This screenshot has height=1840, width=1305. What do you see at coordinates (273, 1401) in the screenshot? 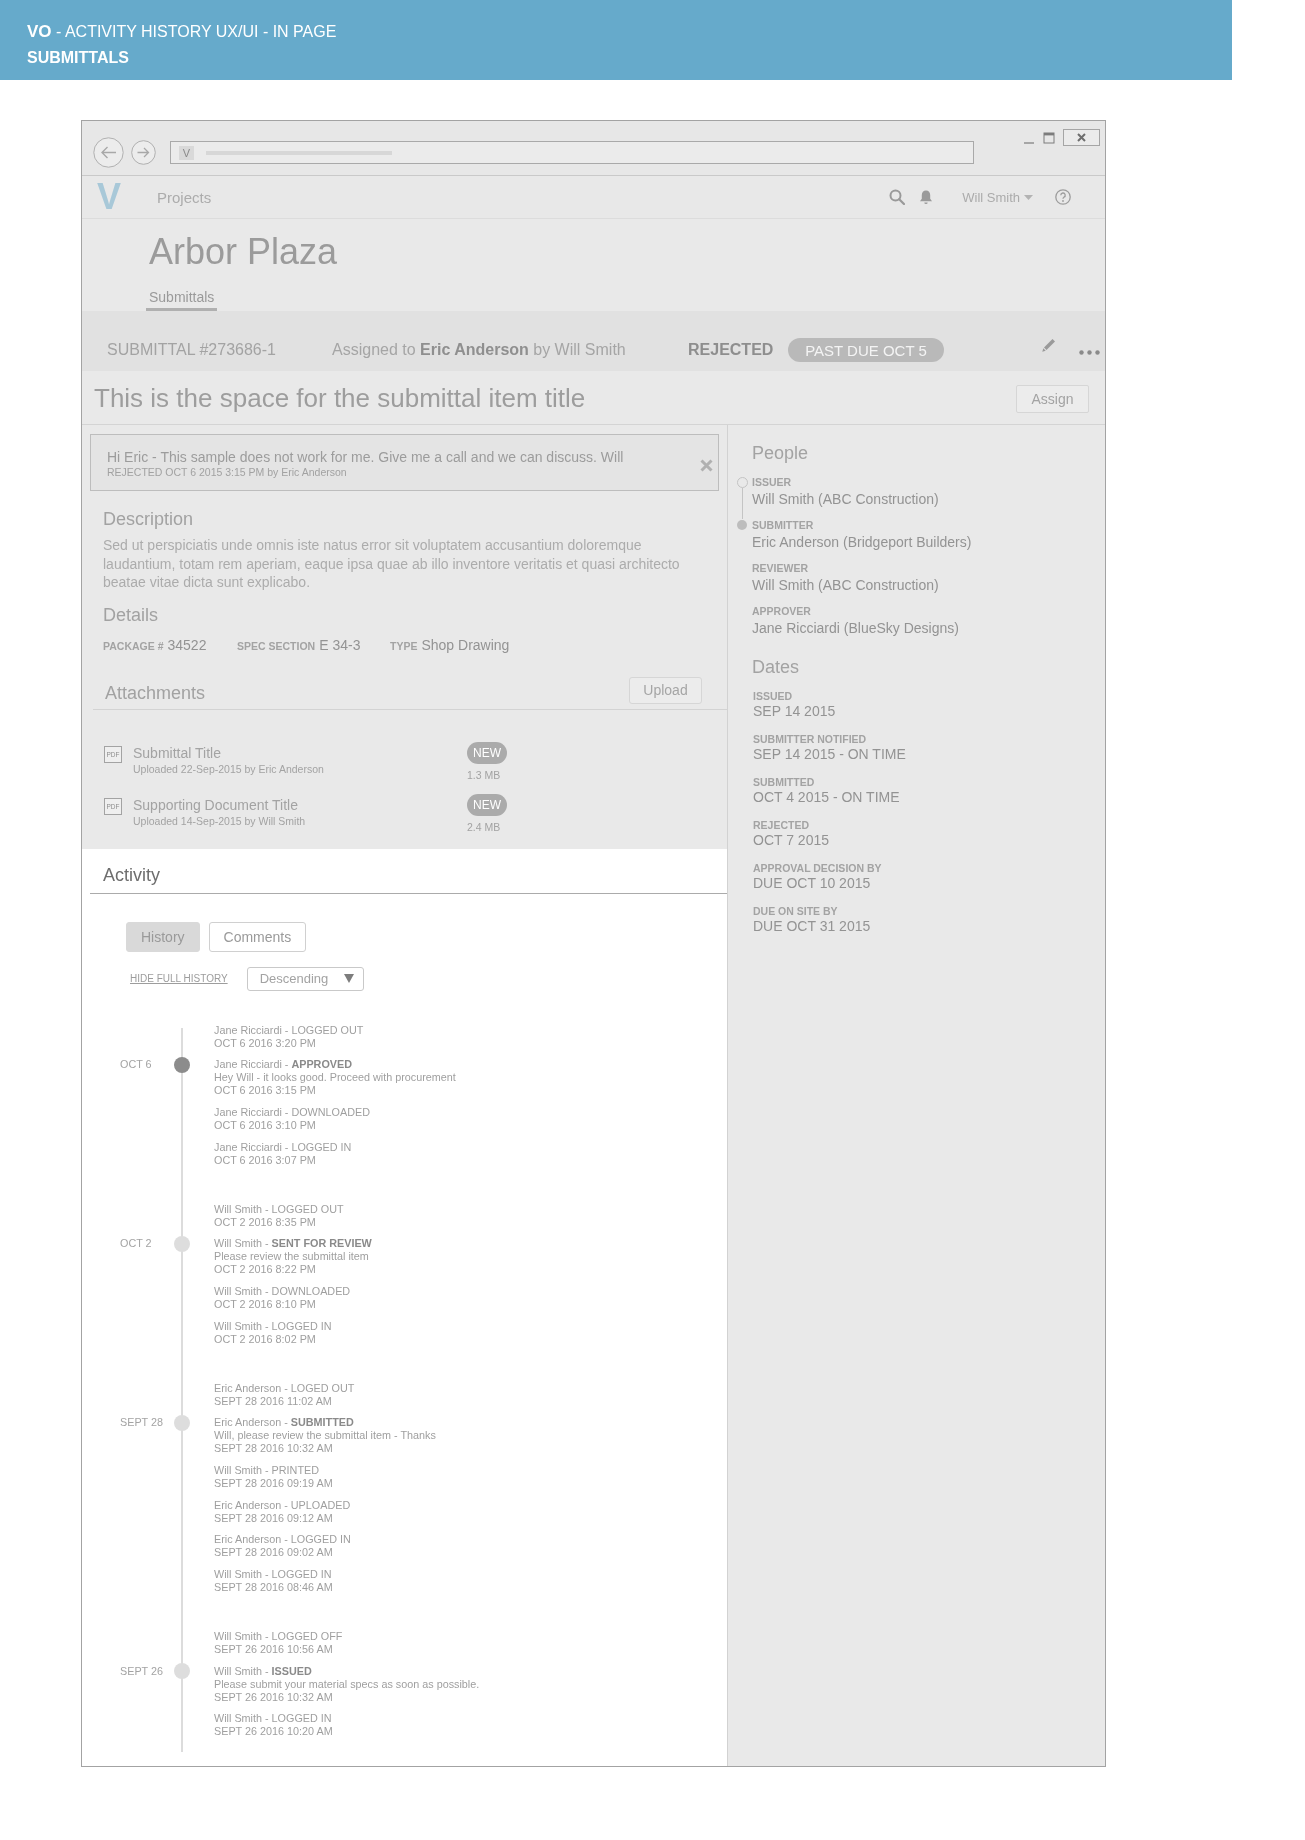
I see `entry-time: SEPT 28 2016 11:02 AM` at bounding box center [273, 1401].